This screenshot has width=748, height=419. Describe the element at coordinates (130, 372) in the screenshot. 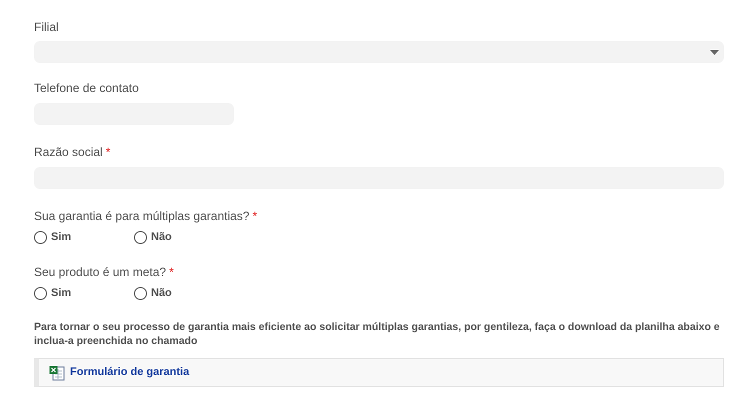

I see `attachment-link: Formulário de garantia` at that location.